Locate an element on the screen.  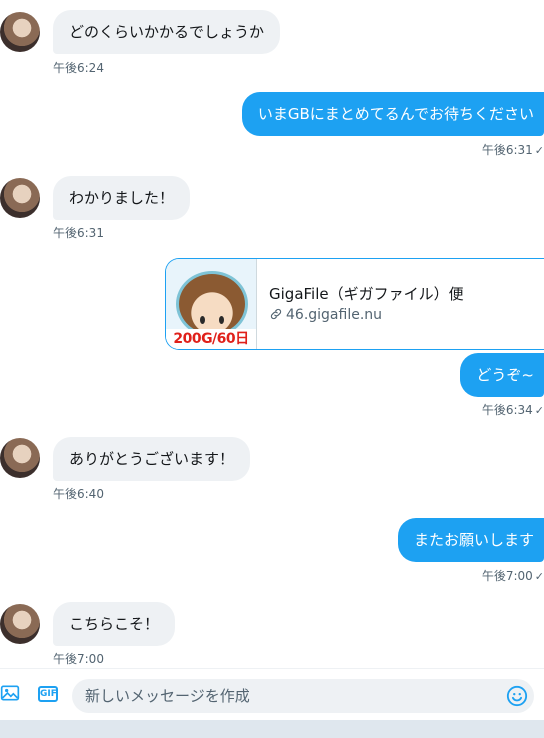
timestamp-text: 午後7:00 is located at coordinates (507, 576).